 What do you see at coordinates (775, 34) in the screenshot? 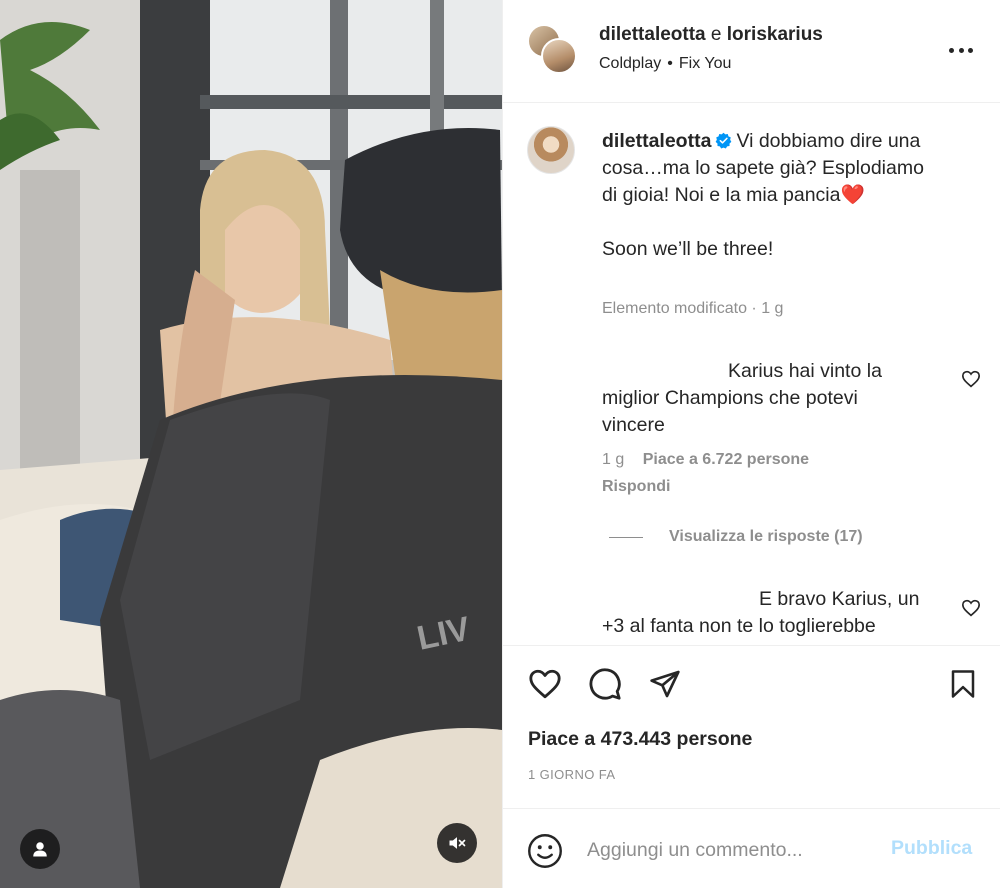
I see `author-link: loriskarius` at bounding box center [775, 34].